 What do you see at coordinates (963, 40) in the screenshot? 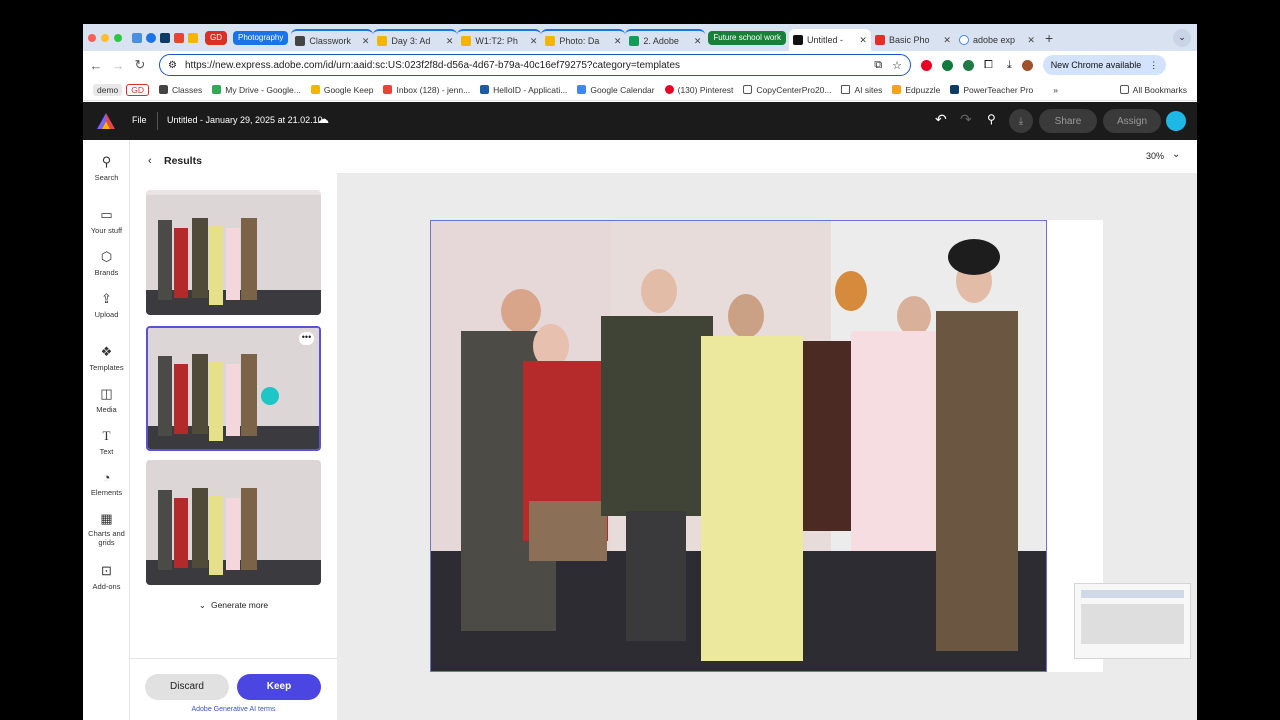
I see `google-icon` at bounding box center [963, 40].